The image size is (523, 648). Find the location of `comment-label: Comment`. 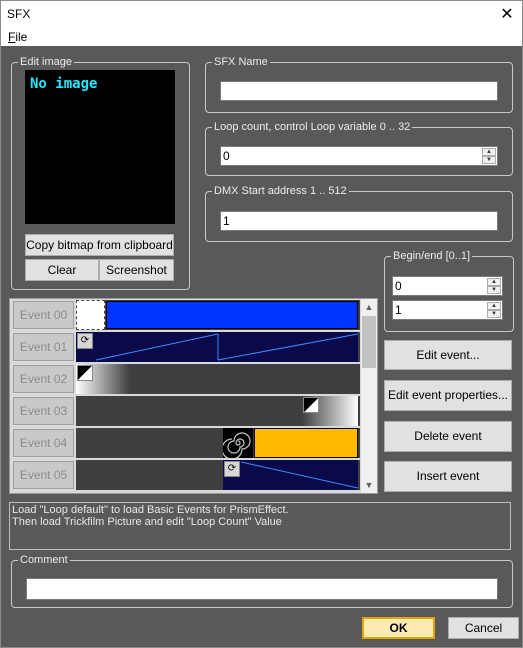

comment-label: Comment is located at coordinates (44, 560).